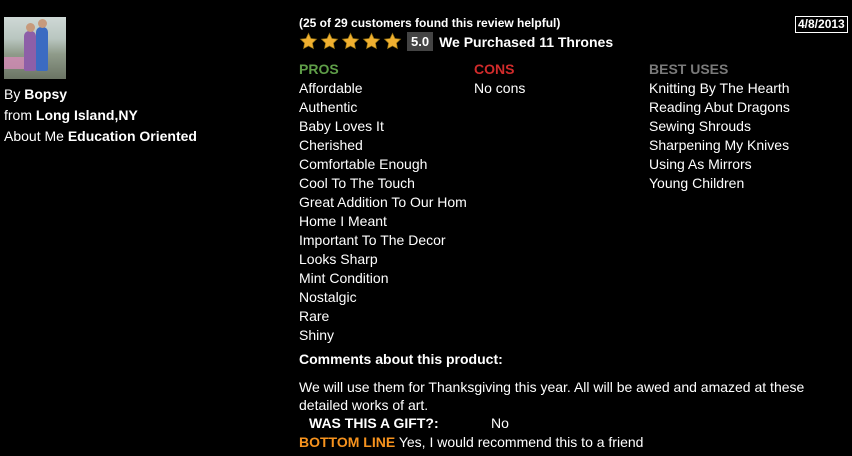 The height and width of the screenshot is (456, 852). Describe the element at coordinates (401, 359) in the screenshot. I see `comments-label: Comments about this product:` at that location.